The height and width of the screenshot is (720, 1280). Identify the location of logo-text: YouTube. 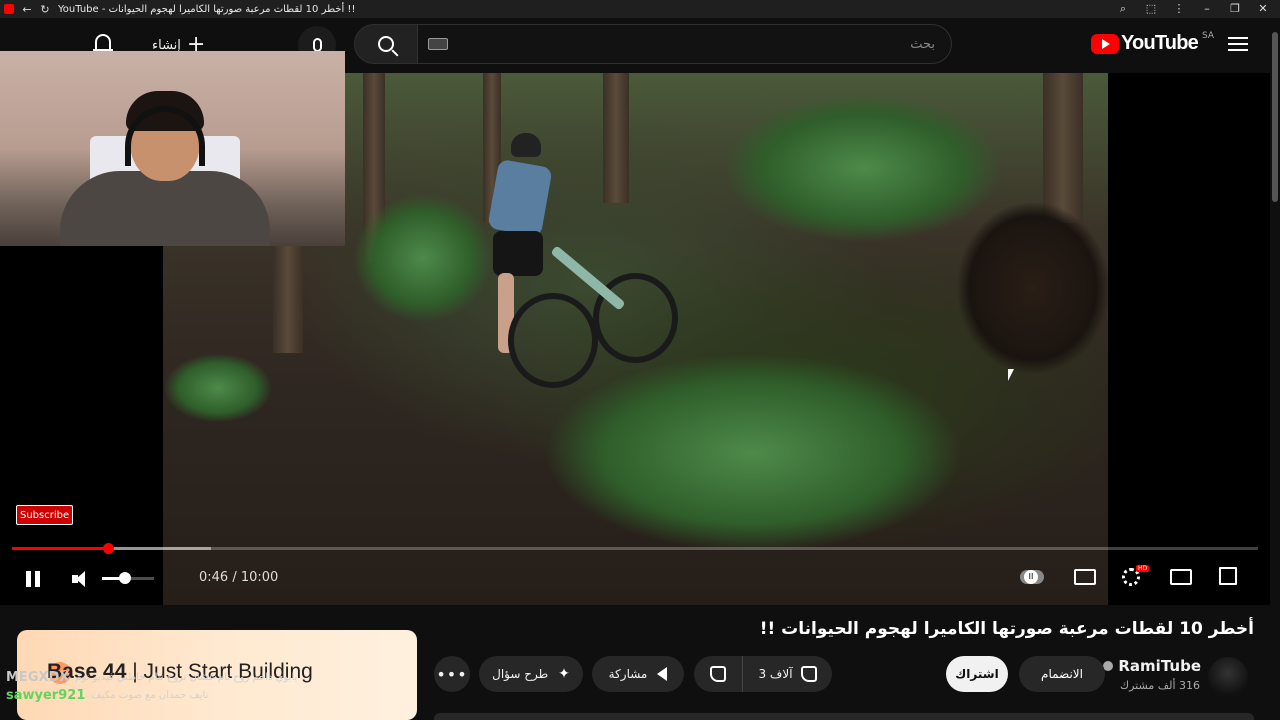
(1159, 43).